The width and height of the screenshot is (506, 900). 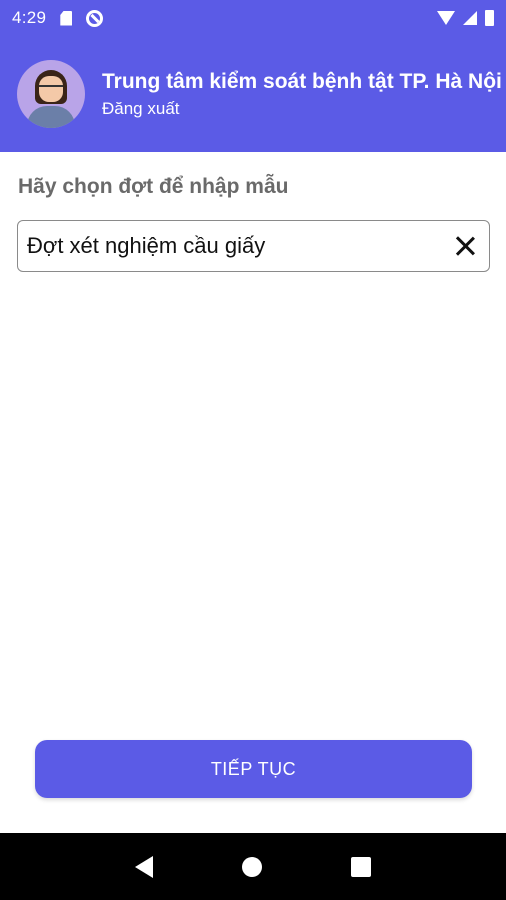 What do you see at coordinates (29, 17) in the screenshot?
I see `status-time: 4:29` at bounding box center [29, 17].